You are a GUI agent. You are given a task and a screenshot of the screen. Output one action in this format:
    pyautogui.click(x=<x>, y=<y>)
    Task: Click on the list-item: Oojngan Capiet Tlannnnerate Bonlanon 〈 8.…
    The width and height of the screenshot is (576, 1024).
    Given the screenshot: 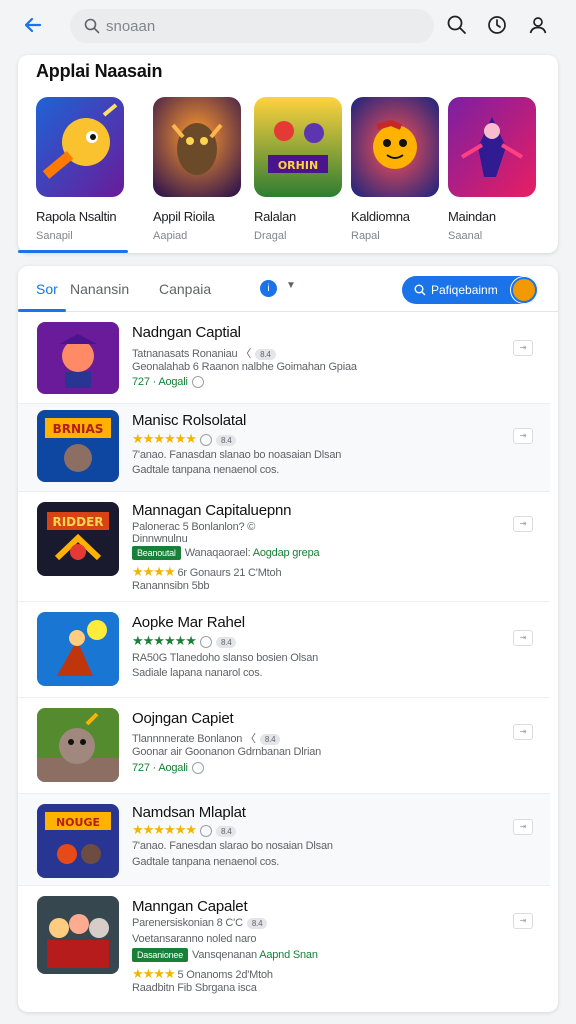 What is the action you would take?
    pyautogui.click(x=284, y=746)
    